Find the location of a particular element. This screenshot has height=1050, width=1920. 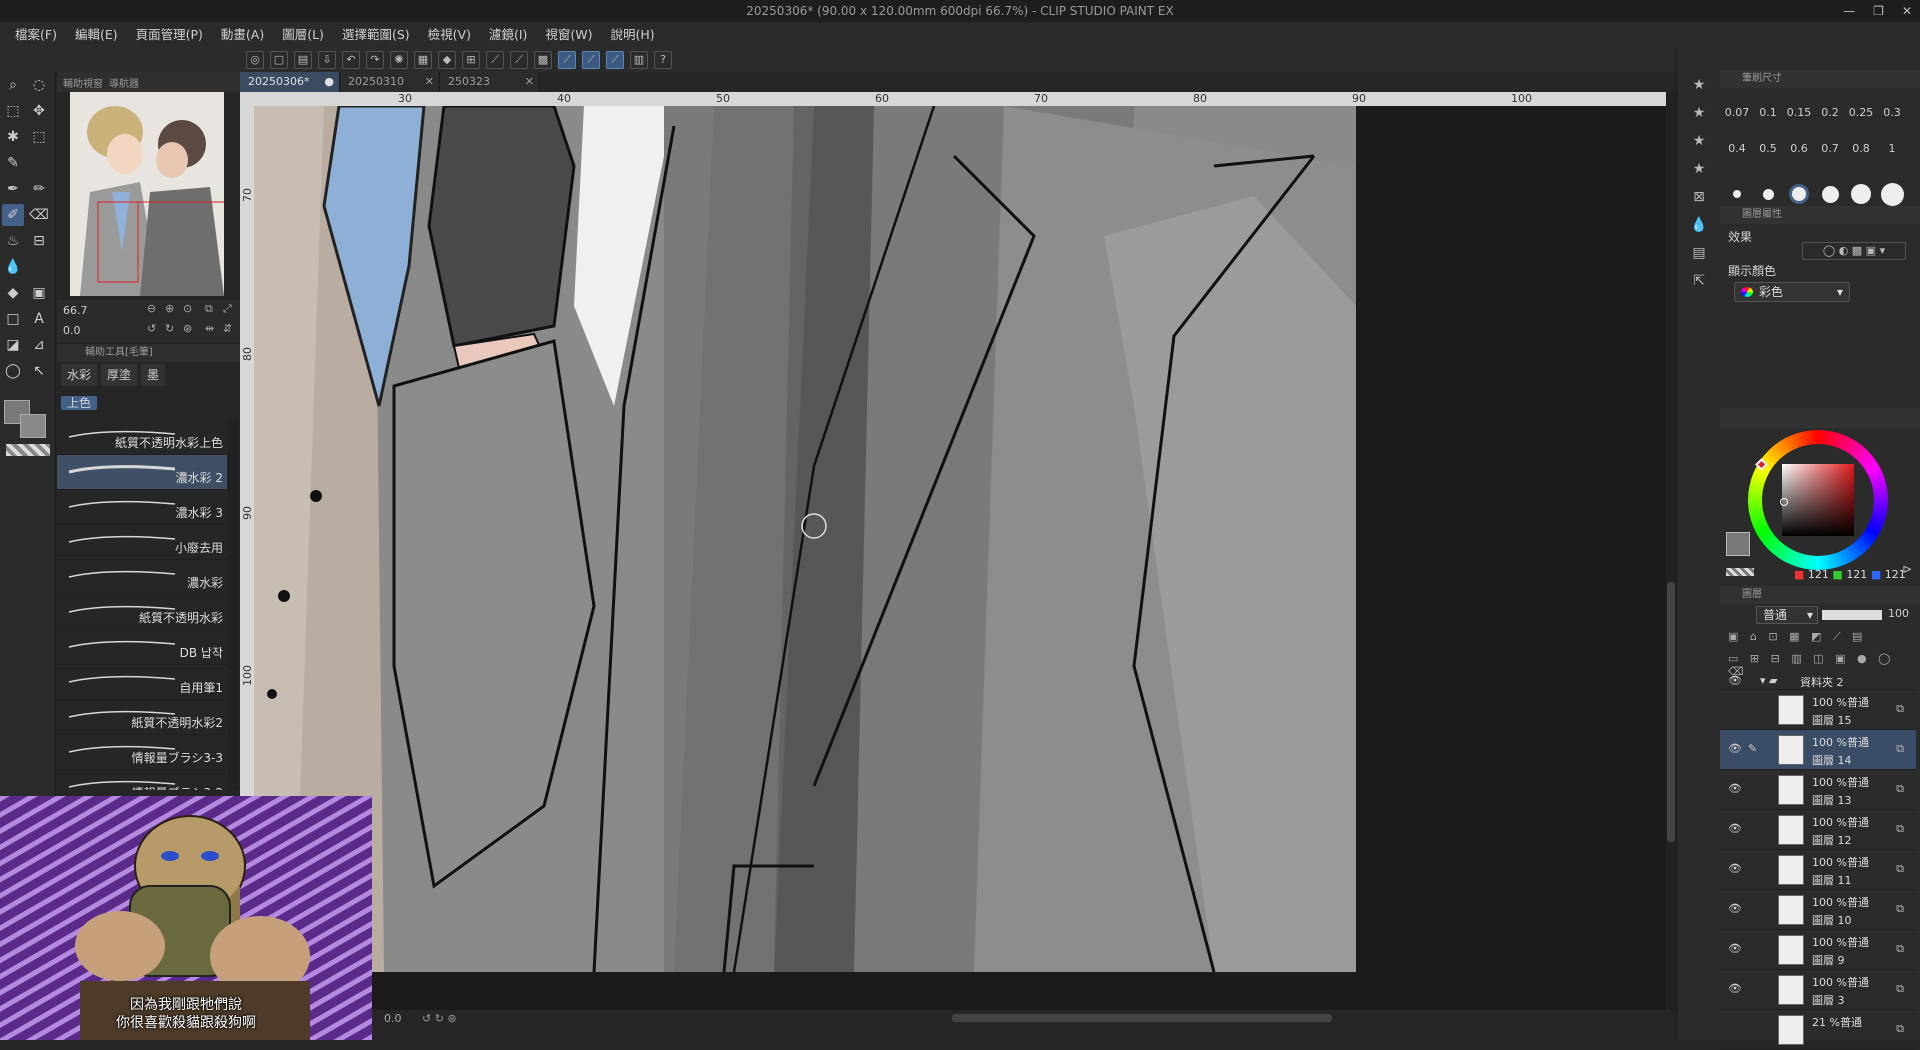

layer-folder-row: 👁 ▾ ▰ 資料夾 2 is located at coordinates (1818, 682).